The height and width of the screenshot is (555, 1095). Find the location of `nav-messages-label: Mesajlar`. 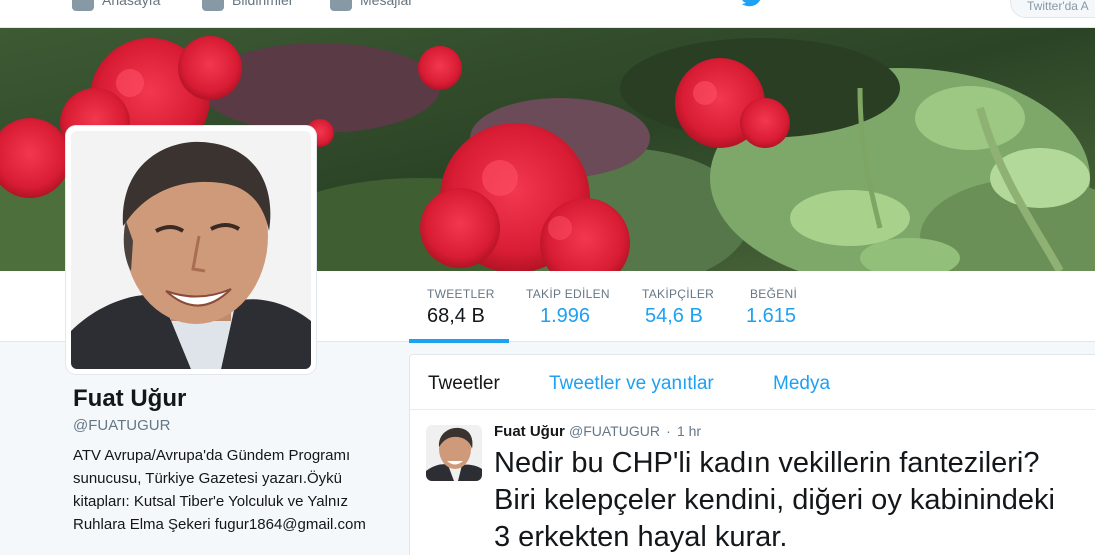

nav-messages-label: Mesajlar is located at coordinates (386, 4).